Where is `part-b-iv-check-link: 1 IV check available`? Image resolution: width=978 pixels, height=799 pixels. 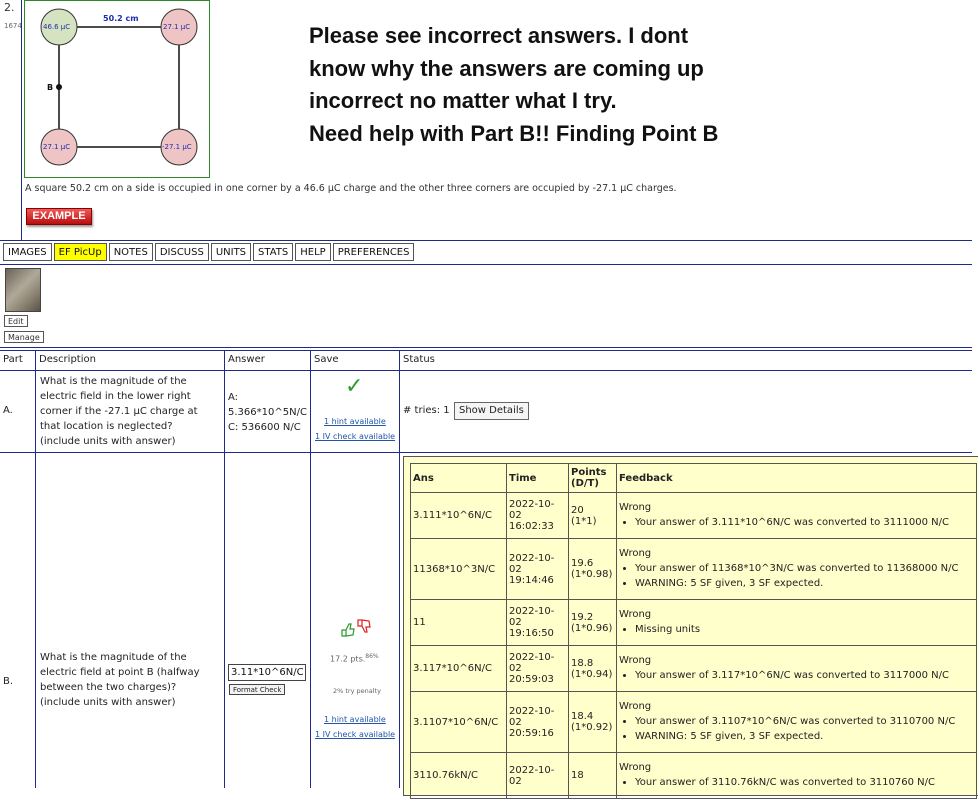 part-b-iv-check-link: 1 IV check available is located at coordinates (355, 734).